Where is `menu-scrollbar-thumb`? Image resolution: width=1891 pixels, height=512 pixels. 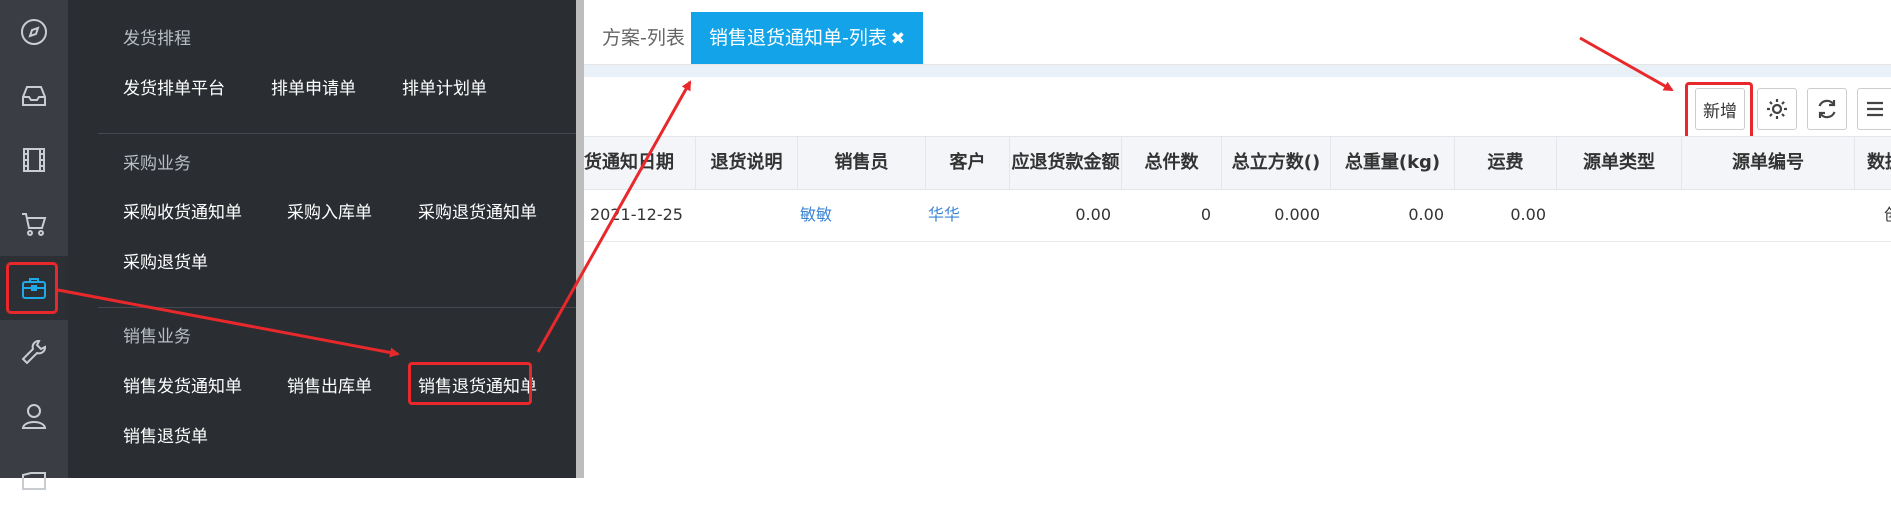
menu-scrollbar-thumb is located at coordinates (580, 239).